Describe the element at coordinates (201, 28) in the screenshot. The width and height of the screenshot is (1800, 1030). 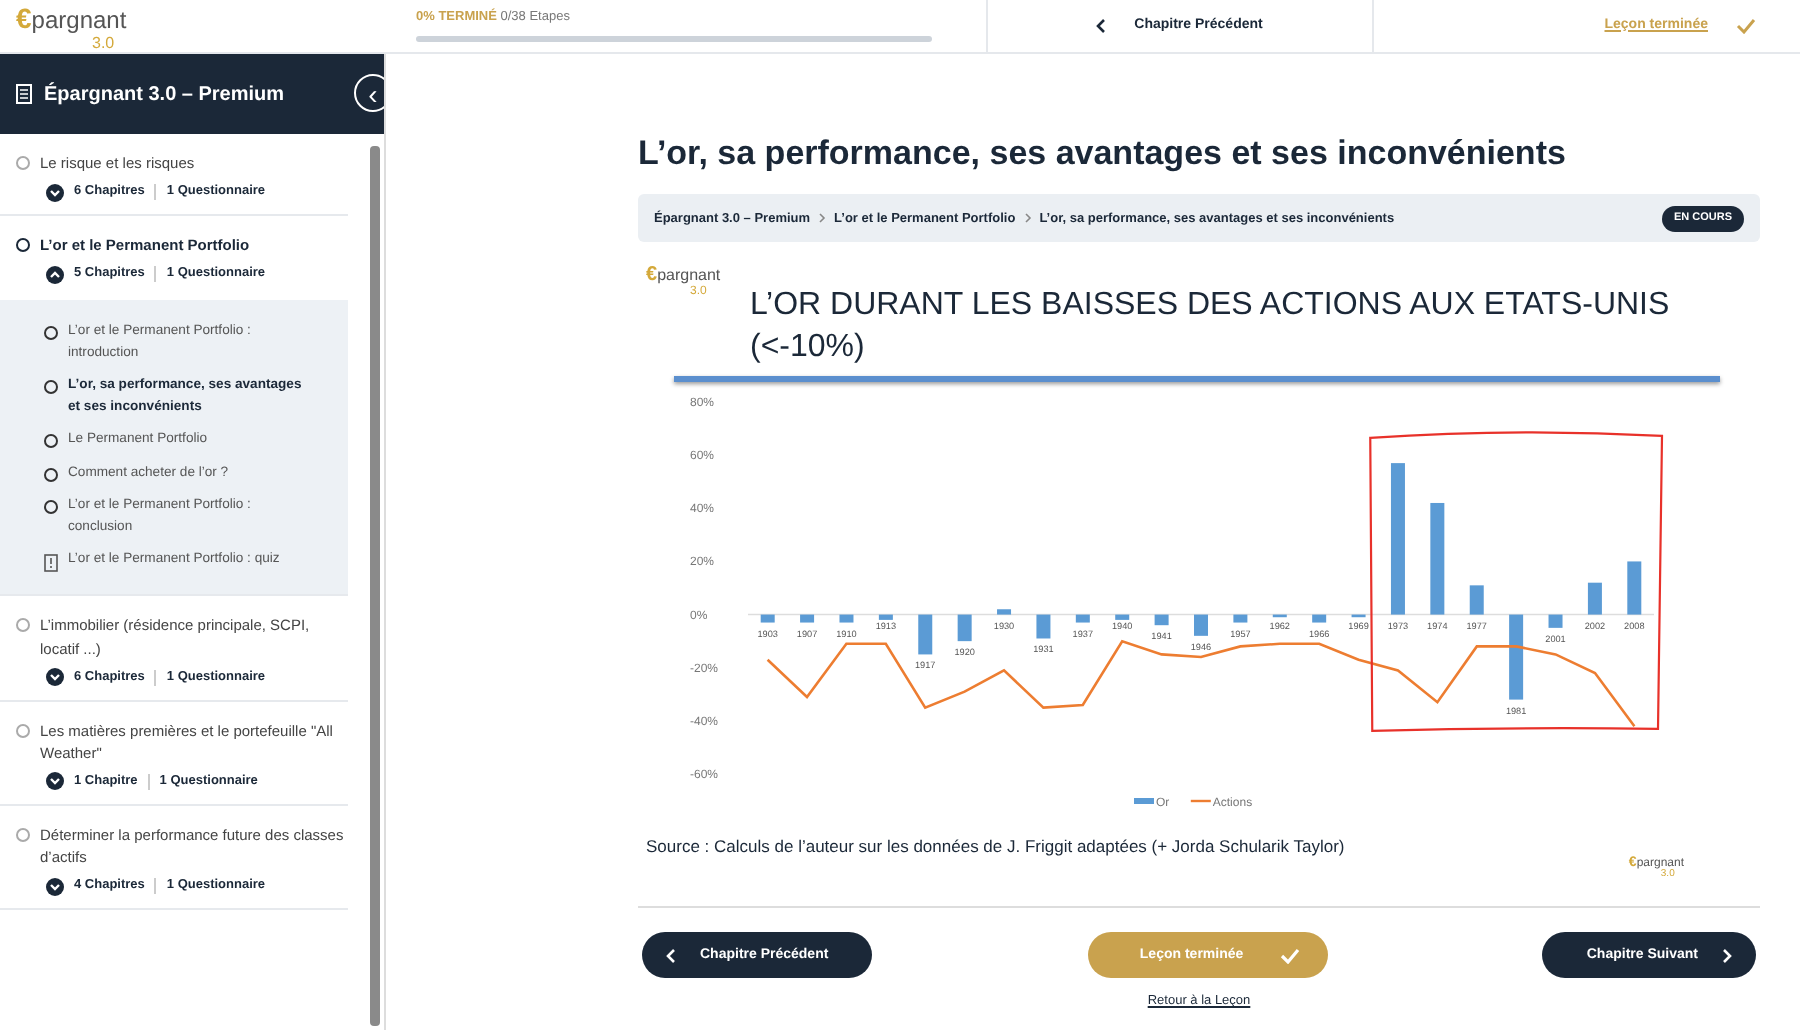
I see `logo: €pargnant 3.0` at that location.